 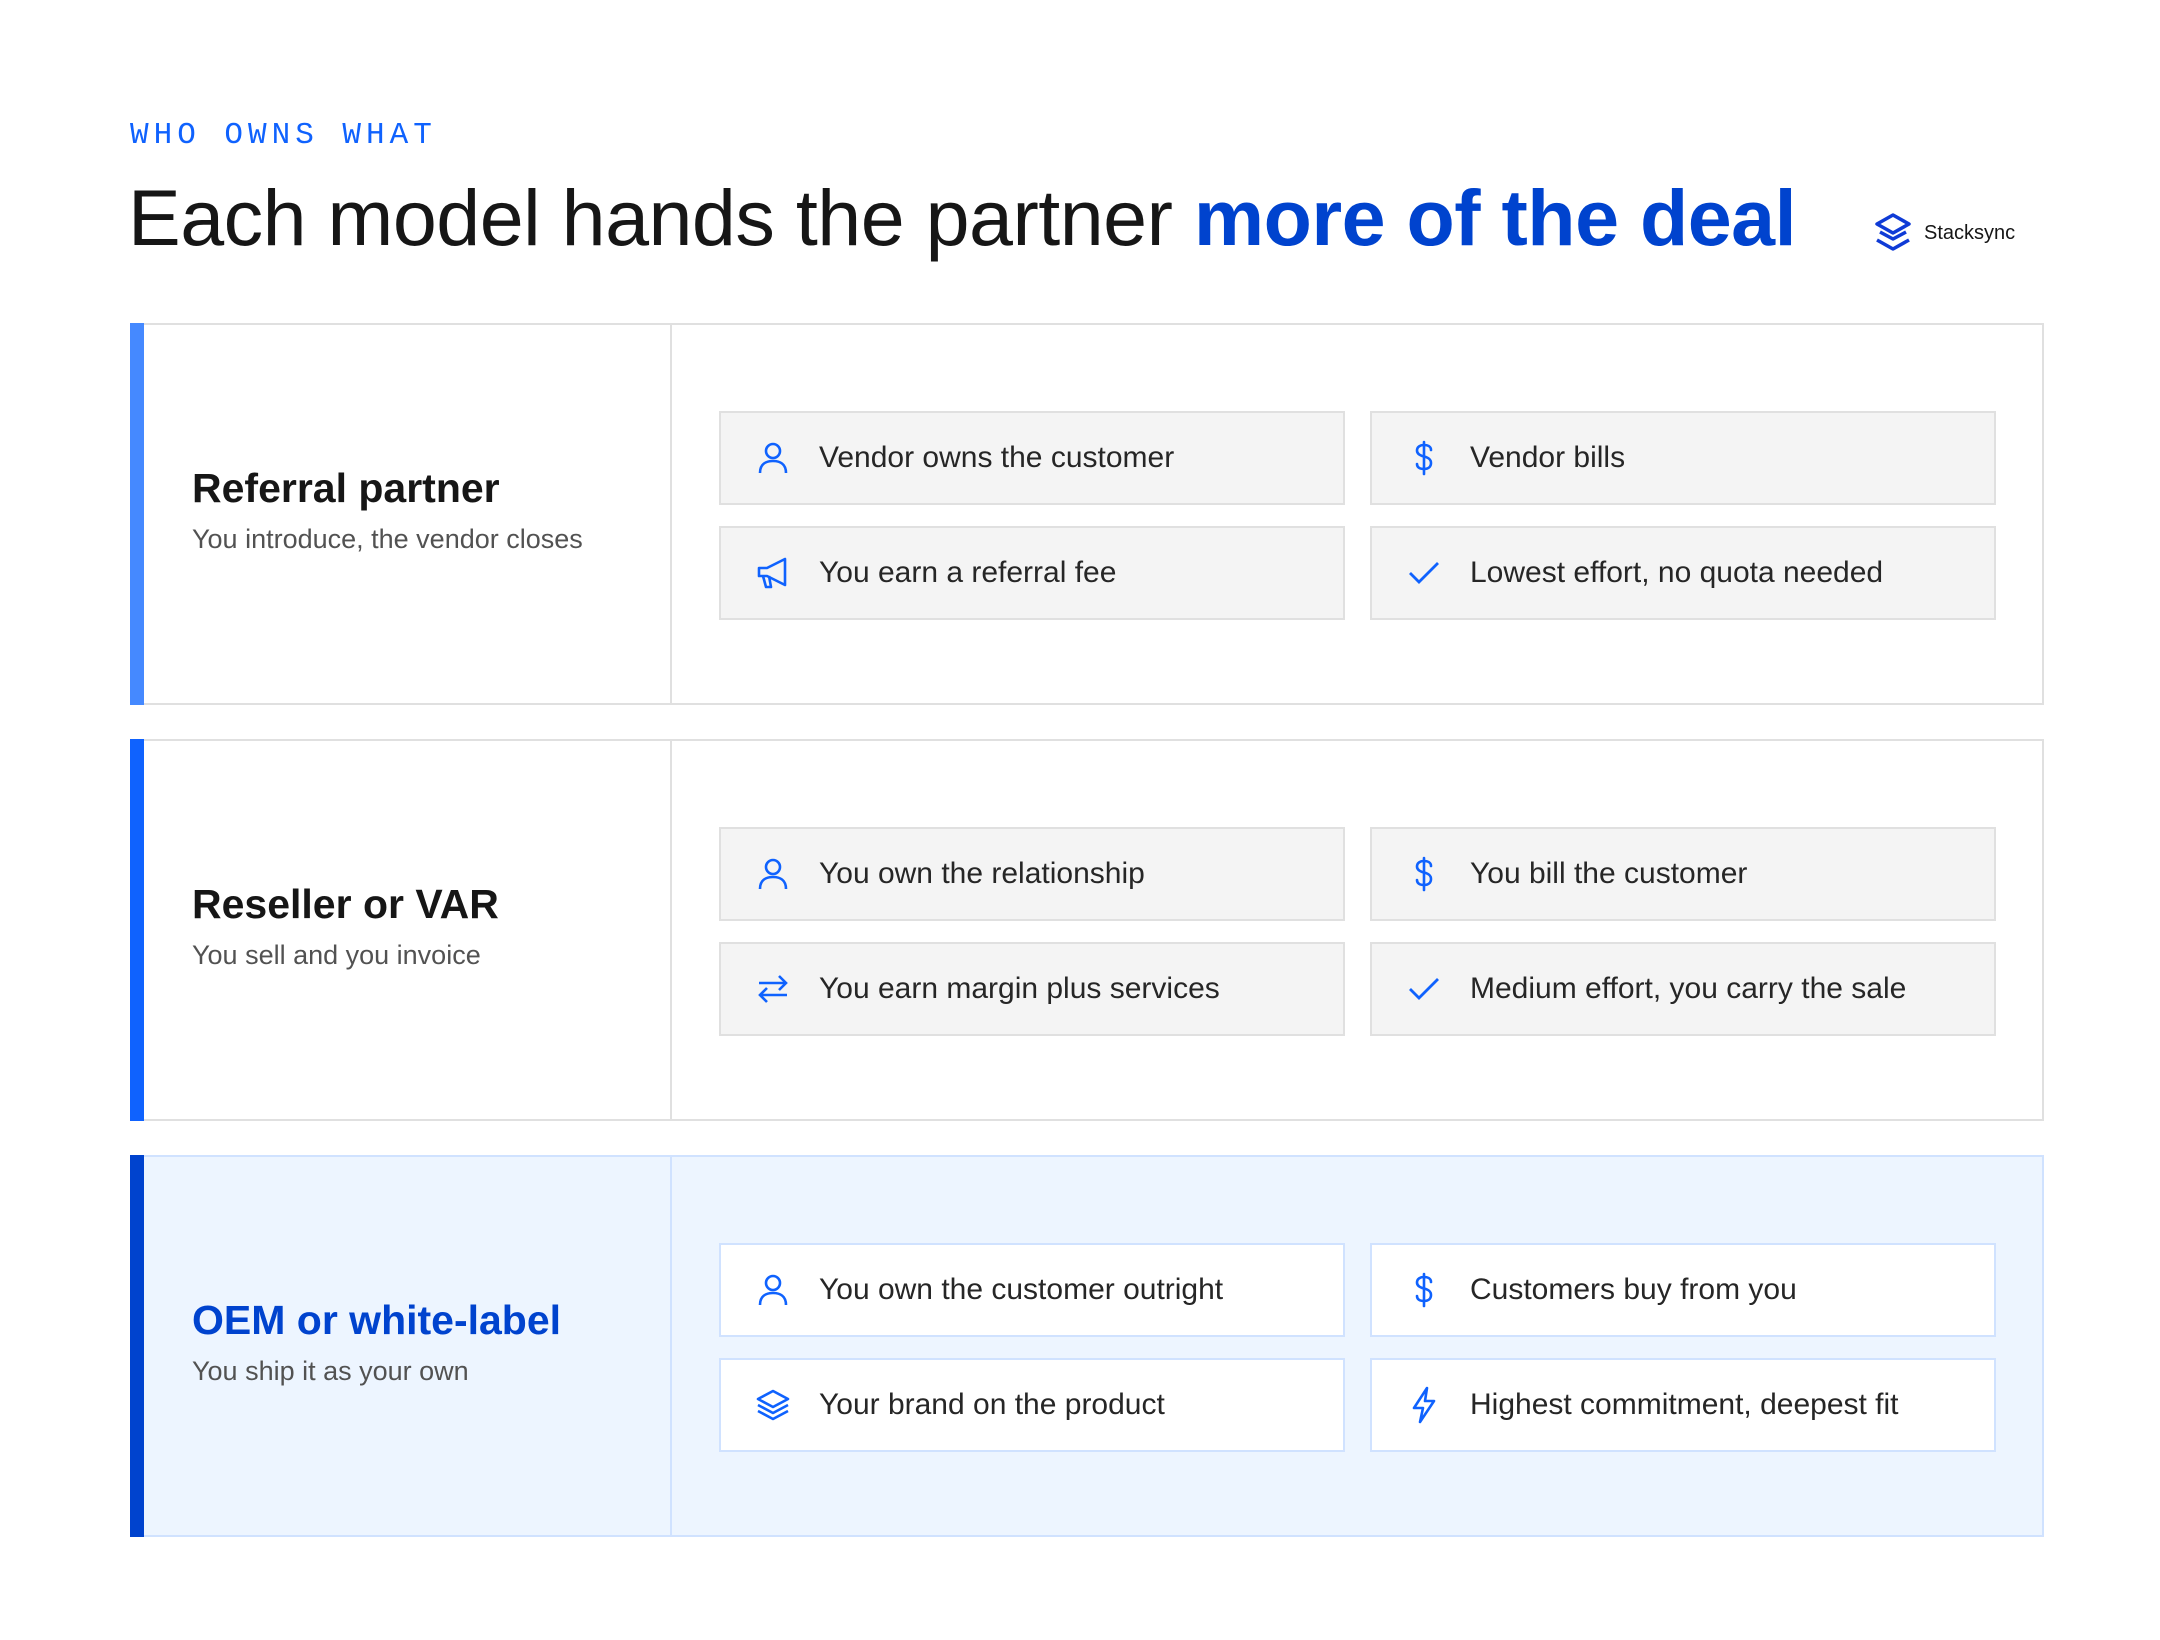 What do you see at coordinates (345, 904) in the screenshot?
I see `row-name: Reseller or VAR` at bounding box center [345, 904].